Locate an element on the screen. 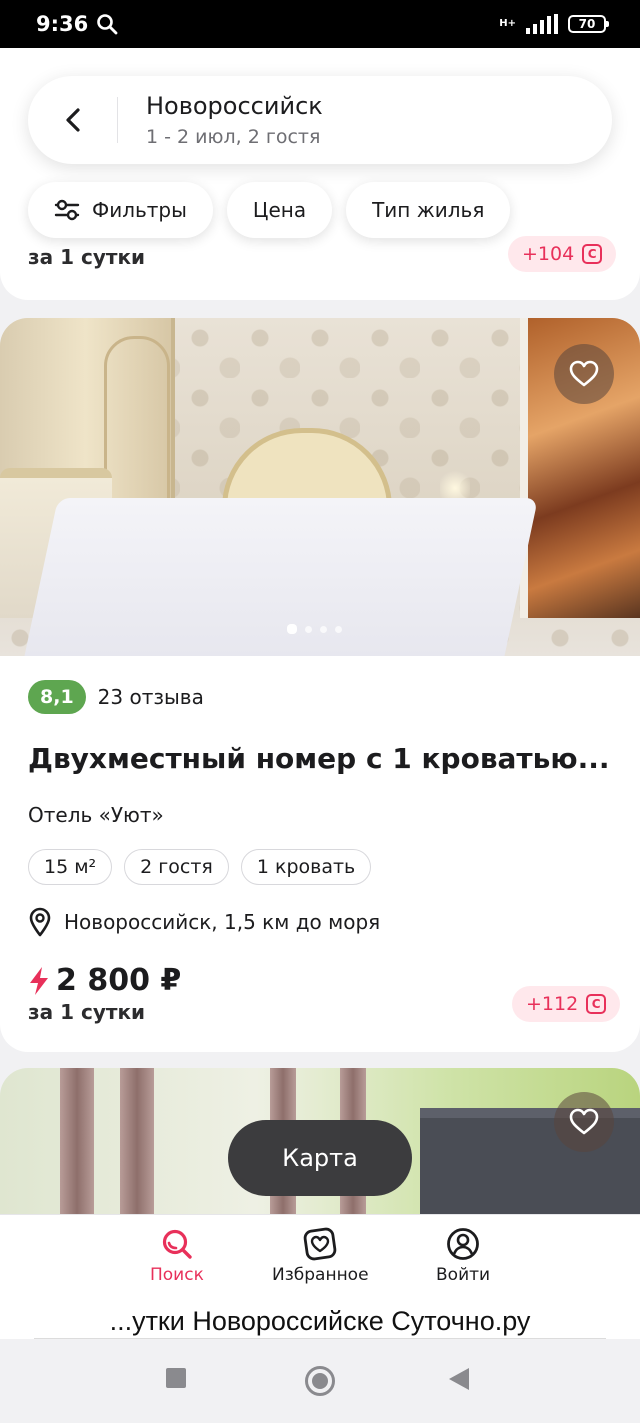 This screenshot has width=640, height=1423. previous-listing-bonus-badge: +104 С is located at coordinates (562, 254).